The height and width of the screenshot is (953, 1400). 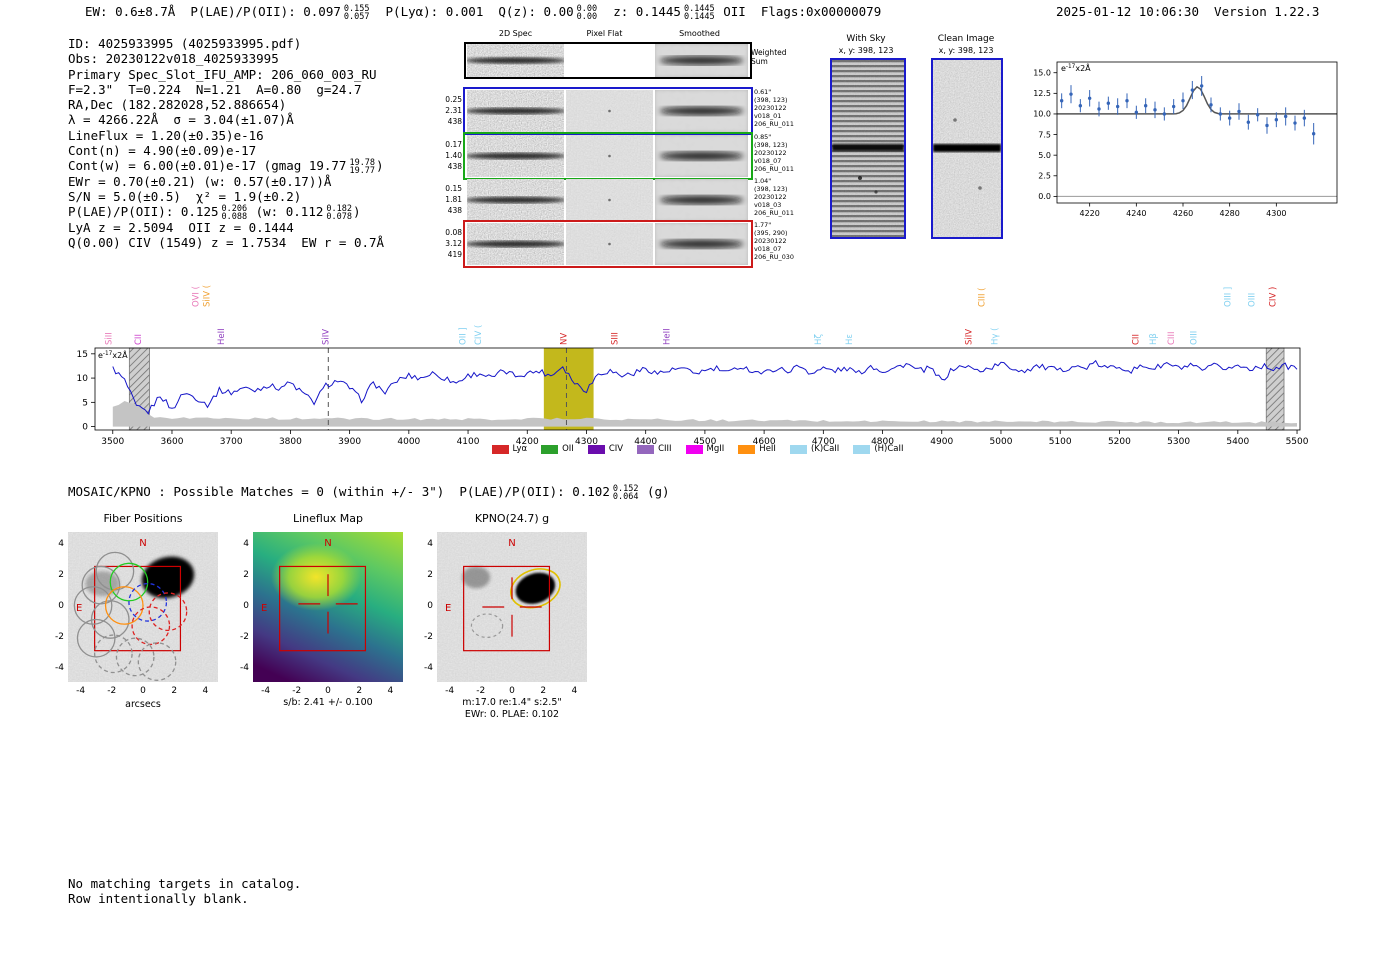 What do you see at coordinates (226, 150) in the screenshot?
I see `info-line: Cont(n) = 4.90(±0.09)e-17` at bounding box center [226, 150].